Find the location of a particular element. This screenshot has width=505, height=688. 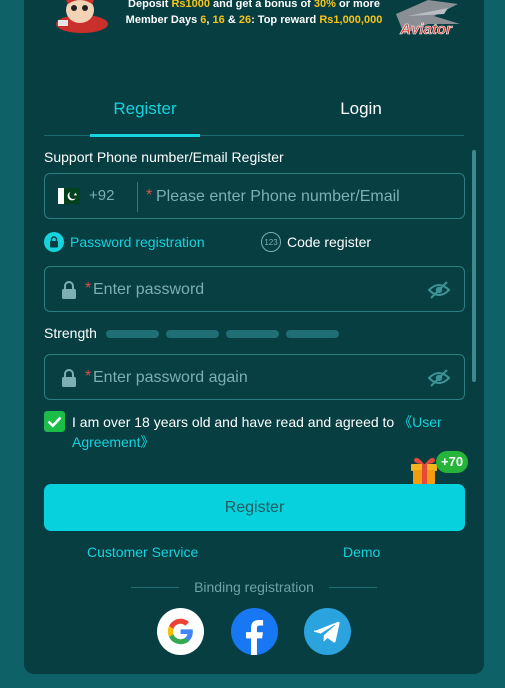

password-field: * is located at coordinates (254, 289).